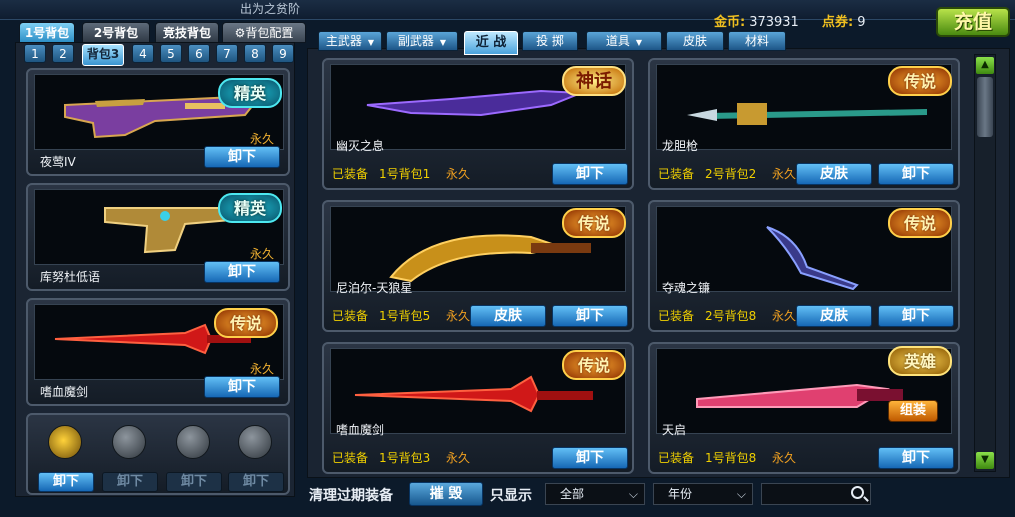 Image resolution: width=1015 pixels, height=517 pixels. I want to click on tab-pack-config: ⚙背包配置, so click(264, 32).